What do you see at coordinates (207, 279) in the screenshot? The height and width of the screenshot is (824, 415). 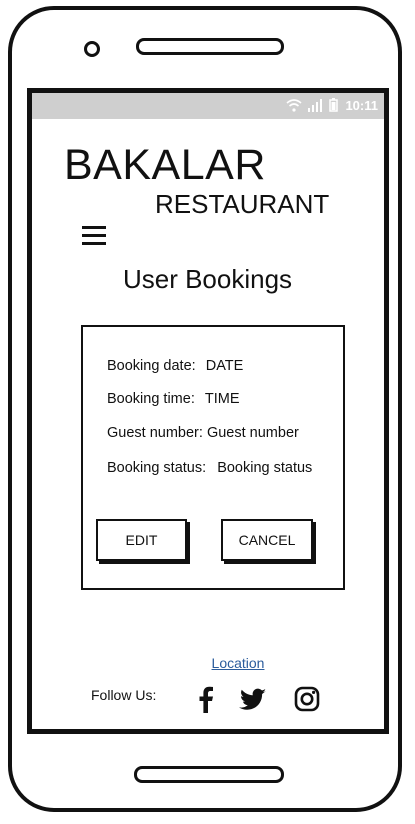 I see `page-title: User Bookings` at bounding box center [207, 279].